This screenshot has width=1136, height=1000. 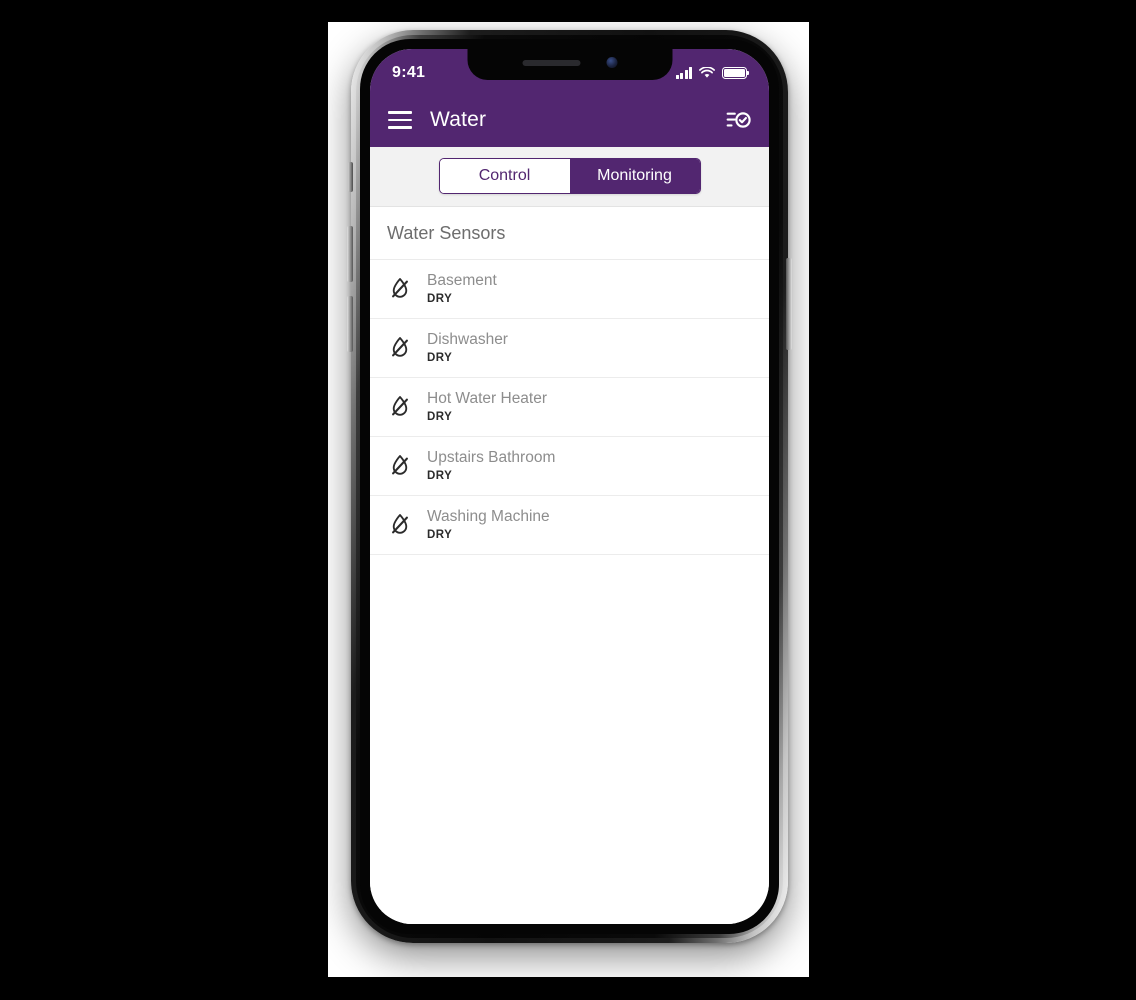 I want to click on list-item-text: Upstairs Bathroom DRY, so click(x=491, y=465).